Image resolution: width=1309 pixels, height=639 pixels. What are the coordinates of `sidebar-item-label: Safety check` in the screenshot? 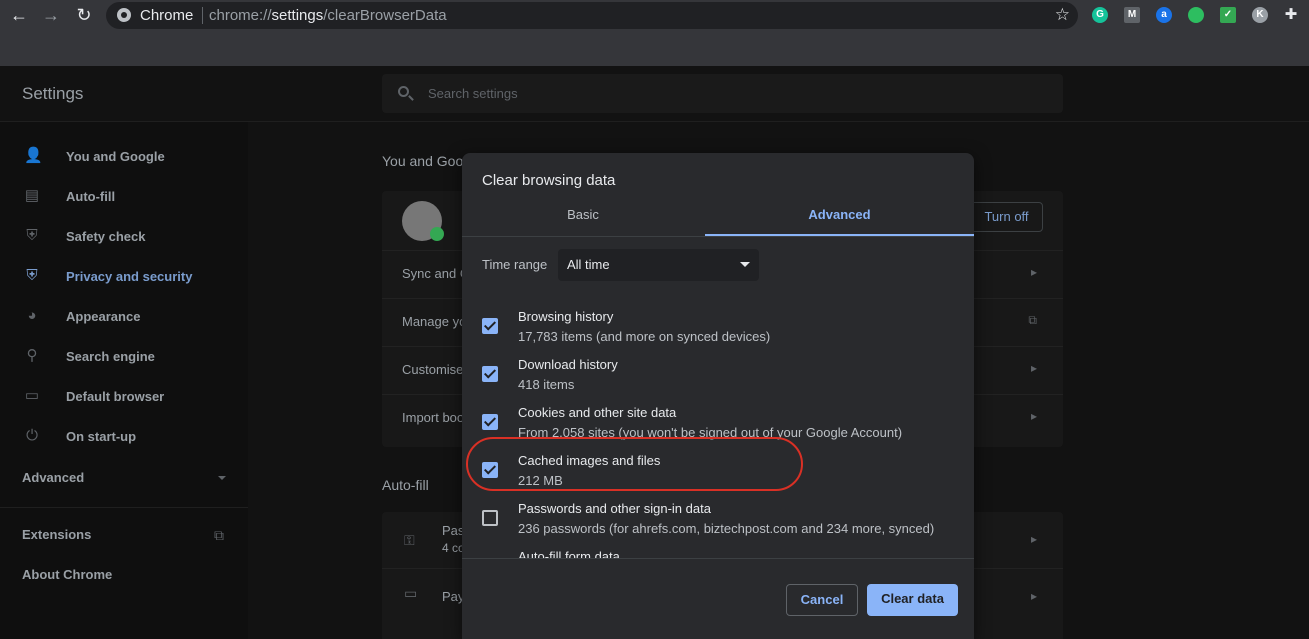 It's located at (106, 236).